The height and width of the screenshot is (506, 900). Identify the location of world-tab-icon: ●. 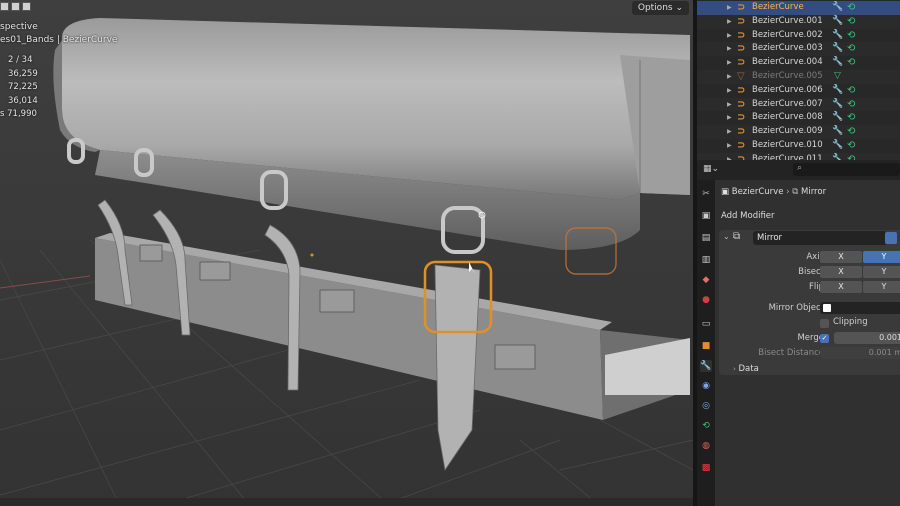
(706, 300).